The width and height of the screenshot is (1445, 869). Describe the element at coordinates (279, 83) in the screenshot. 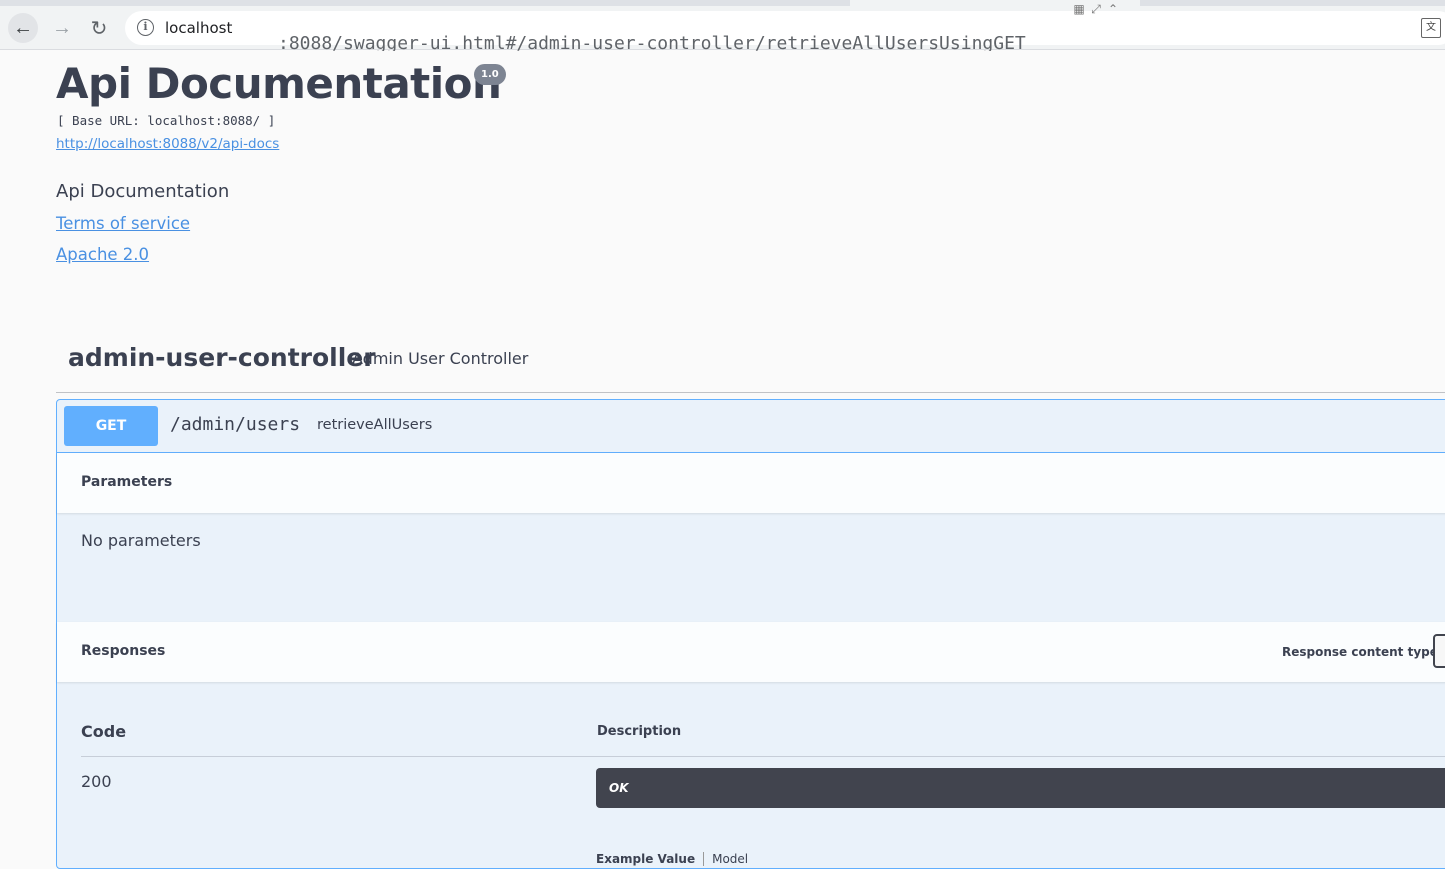

I see `page-title: Api Documentation` at that location.